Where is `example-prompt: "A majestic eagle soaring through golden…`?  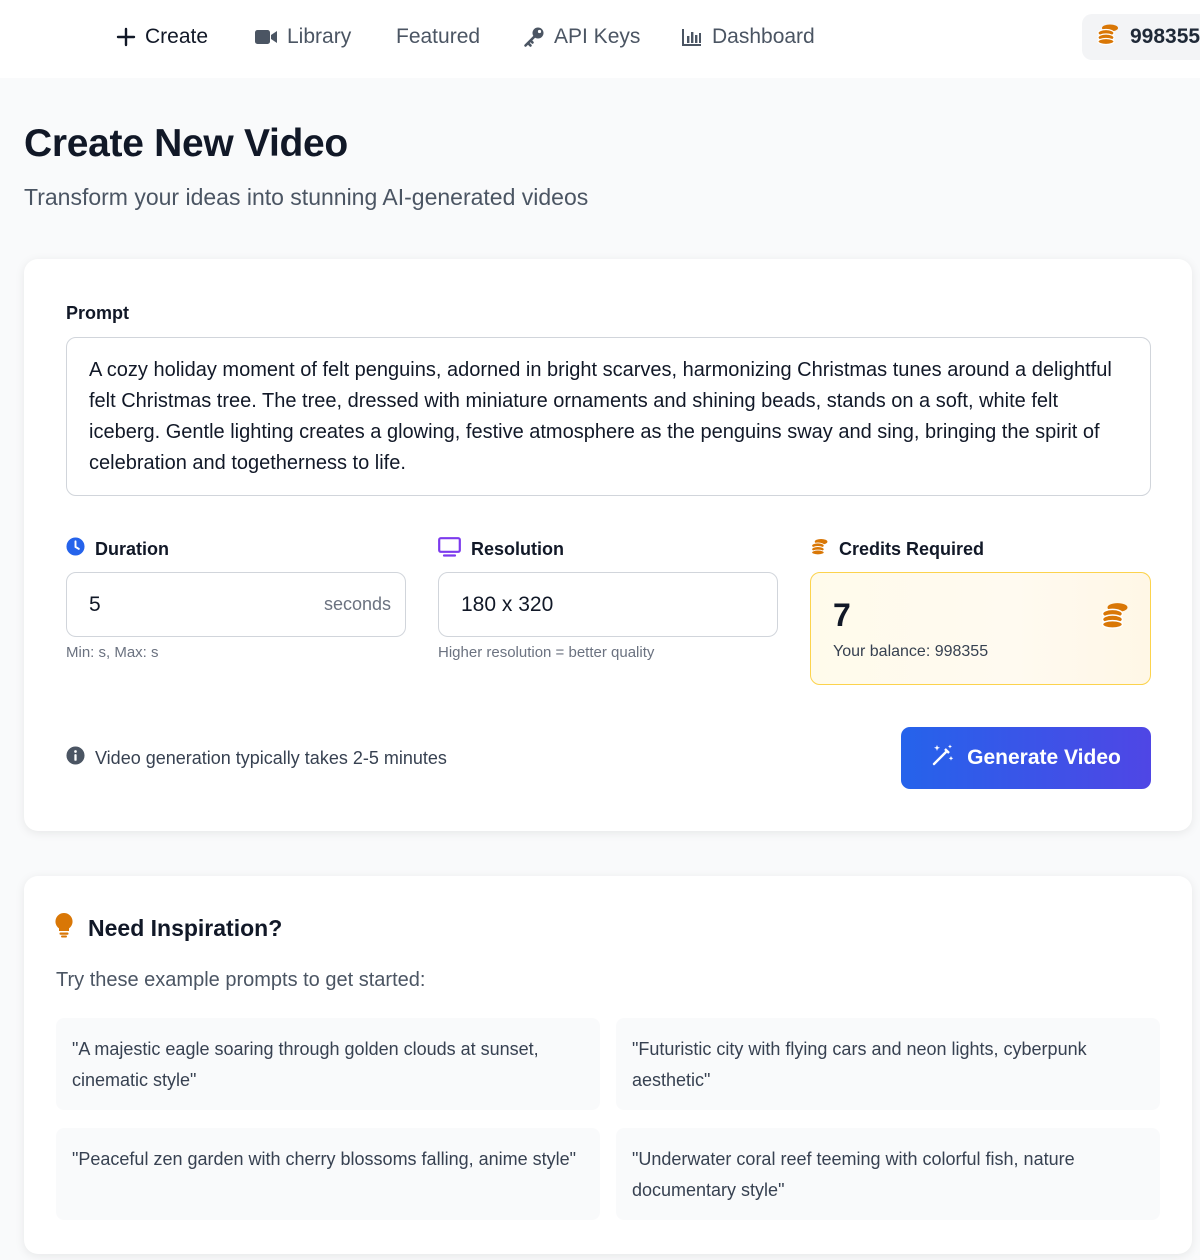 example-prompt: "A majestic eagle soaring through golden… is located at coordinates (328, 1064).